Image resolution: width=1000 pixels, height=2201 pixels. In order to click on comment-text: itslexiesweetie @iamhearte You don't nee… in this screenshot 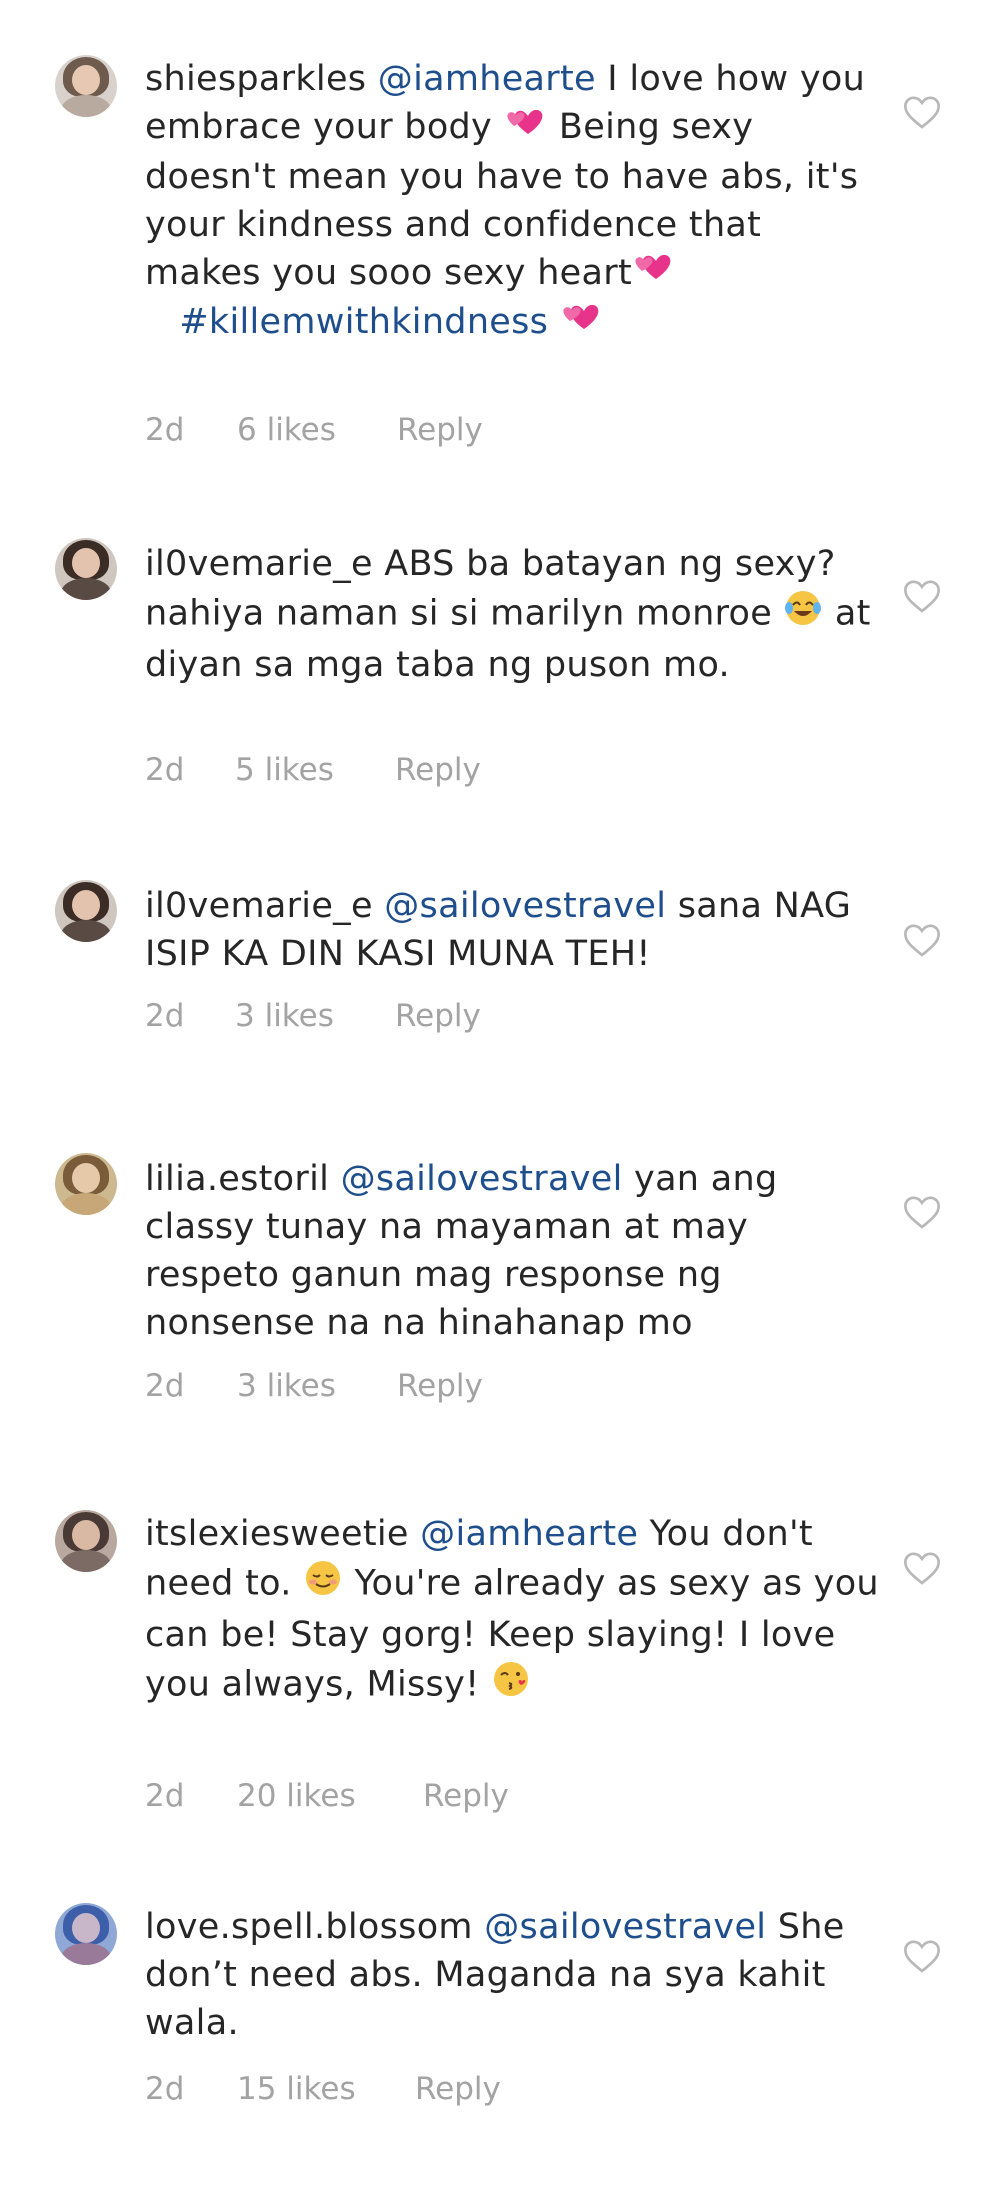, I will do `click(515, 1611)`.